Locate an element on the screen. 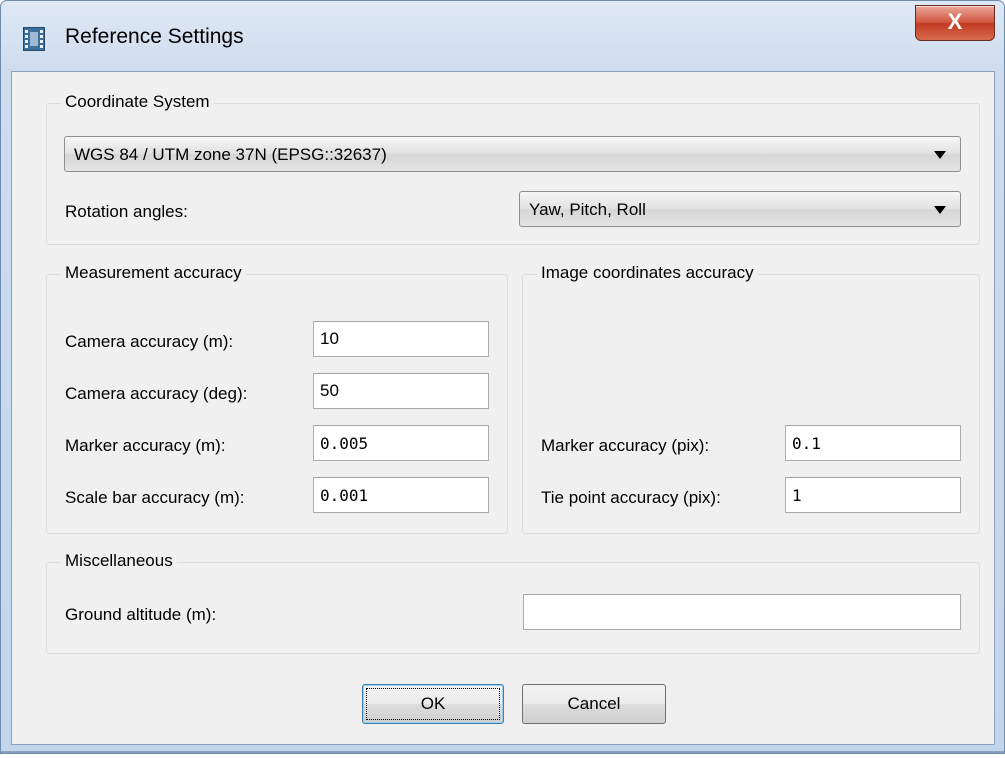 Image resolution: width=1005 pixels, height=758 pixels. camera-accuracy-deg-label: Camera accuracy (deg): is located at coordinates (156, 393).